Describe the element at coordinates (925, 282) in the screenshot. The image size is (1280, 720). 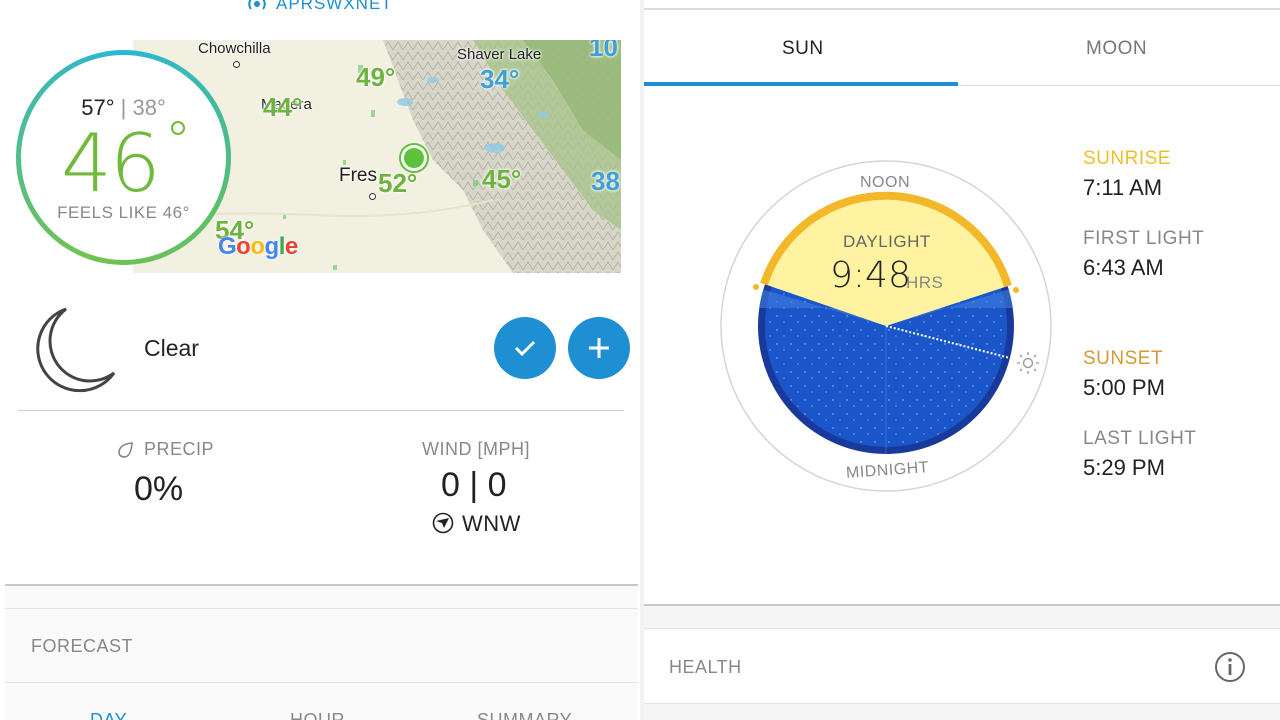
I see `daylight-unit: HRS` at that location.